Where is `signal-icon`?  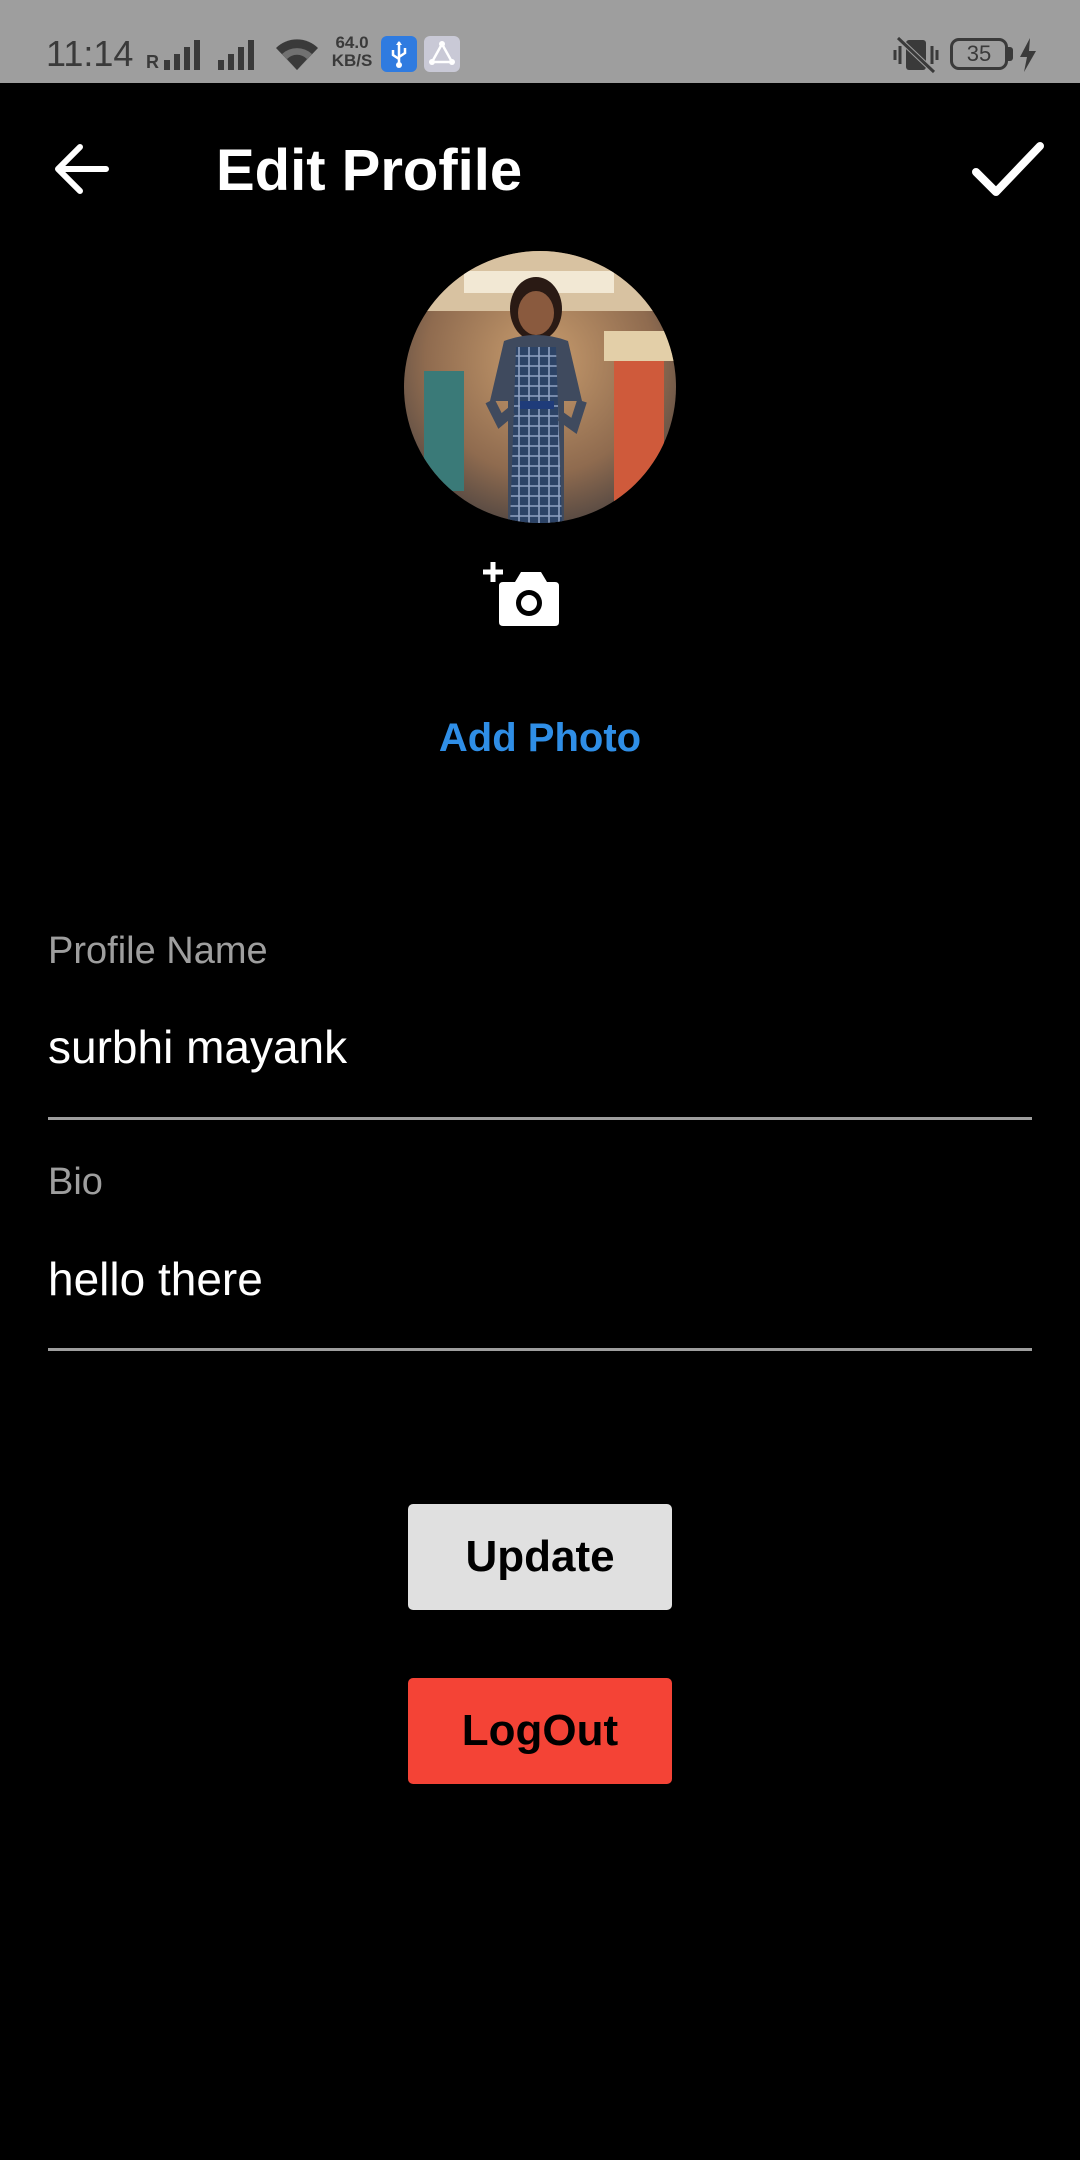
signal-icon is located at coordinates (236, 55).